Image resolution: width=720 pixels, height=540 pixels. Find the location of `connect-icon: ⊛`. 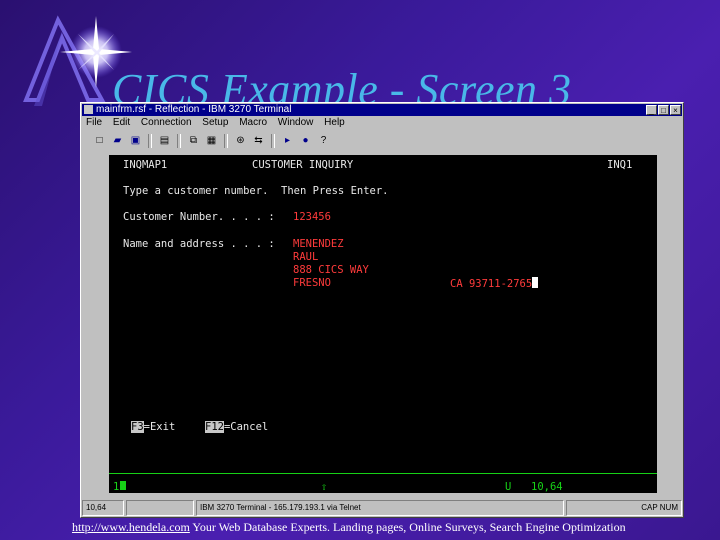

connect-icon: ⊛ is located at coordinates (240, 141).